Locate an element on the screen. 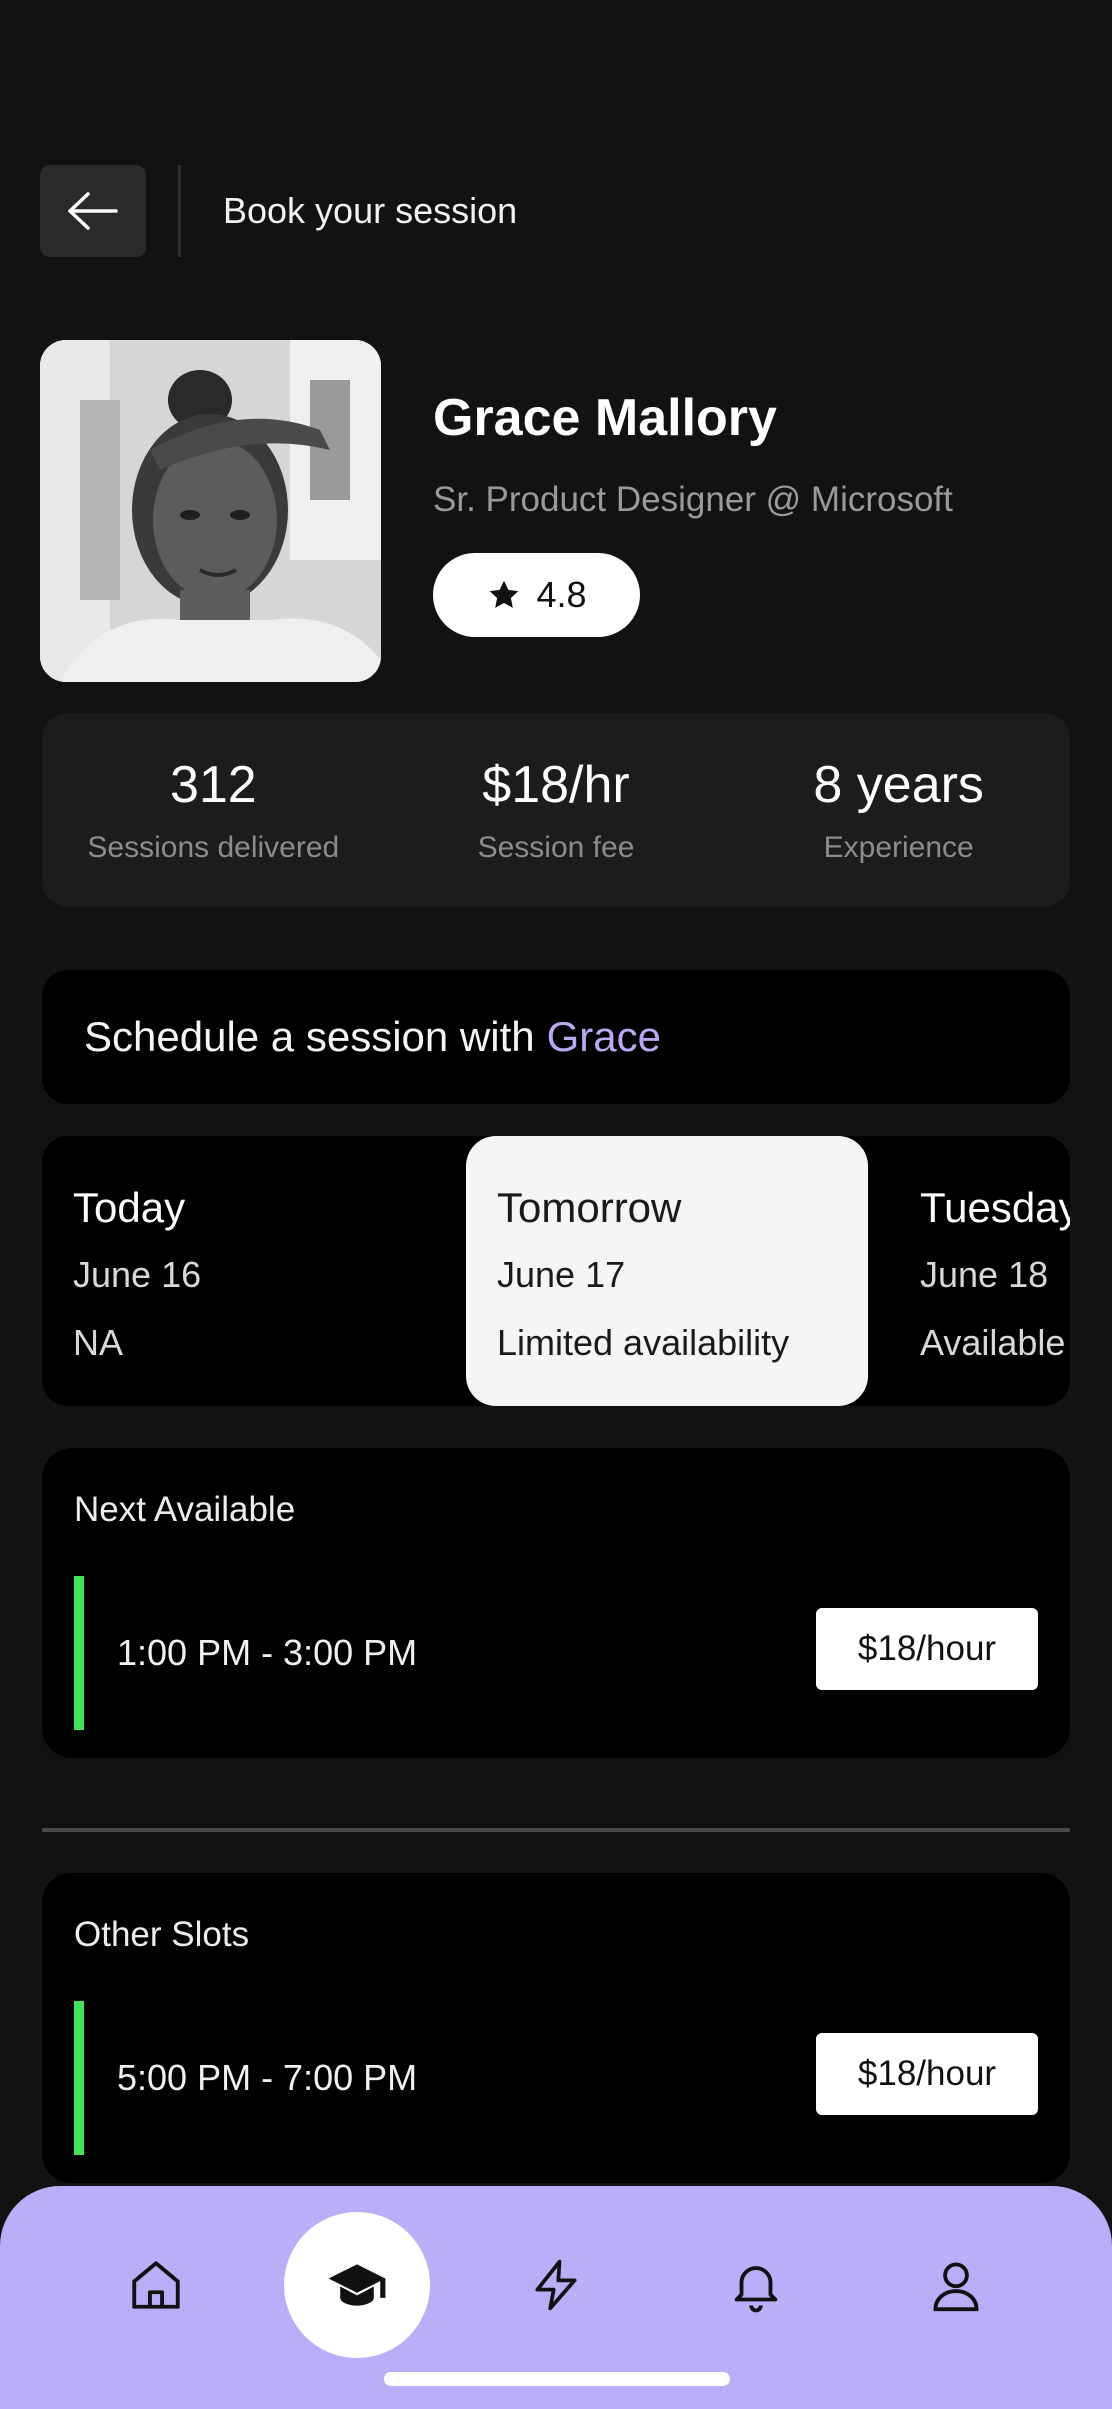 The height and width of the screenshot is (2409, 1112). nav-notifications is located at coordinates (756, 2285).